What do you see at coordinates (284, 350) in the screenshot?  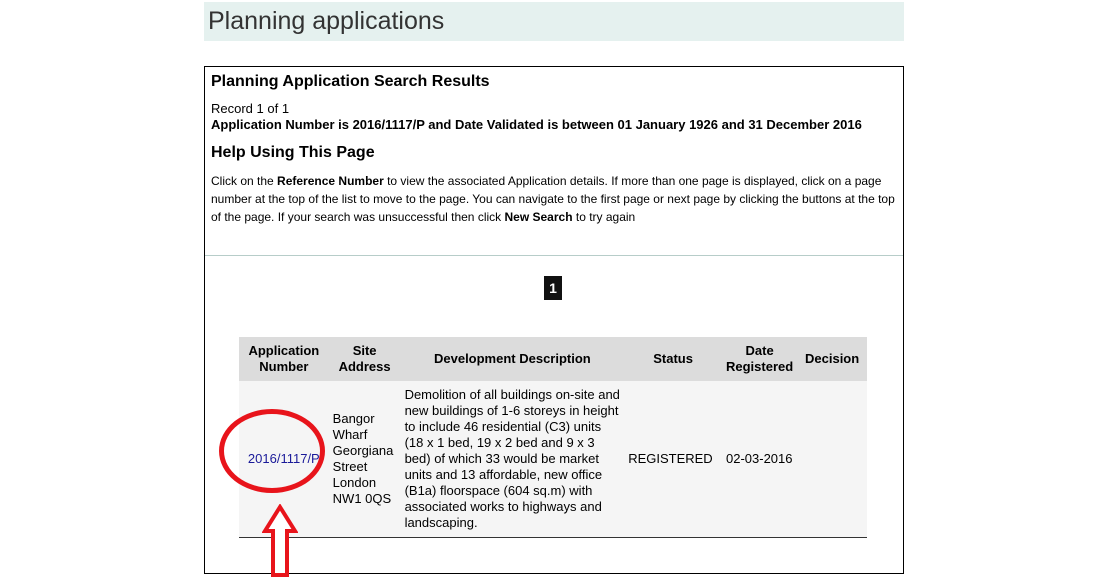 I see `header-line: Application` at bounding box center [284, 350].